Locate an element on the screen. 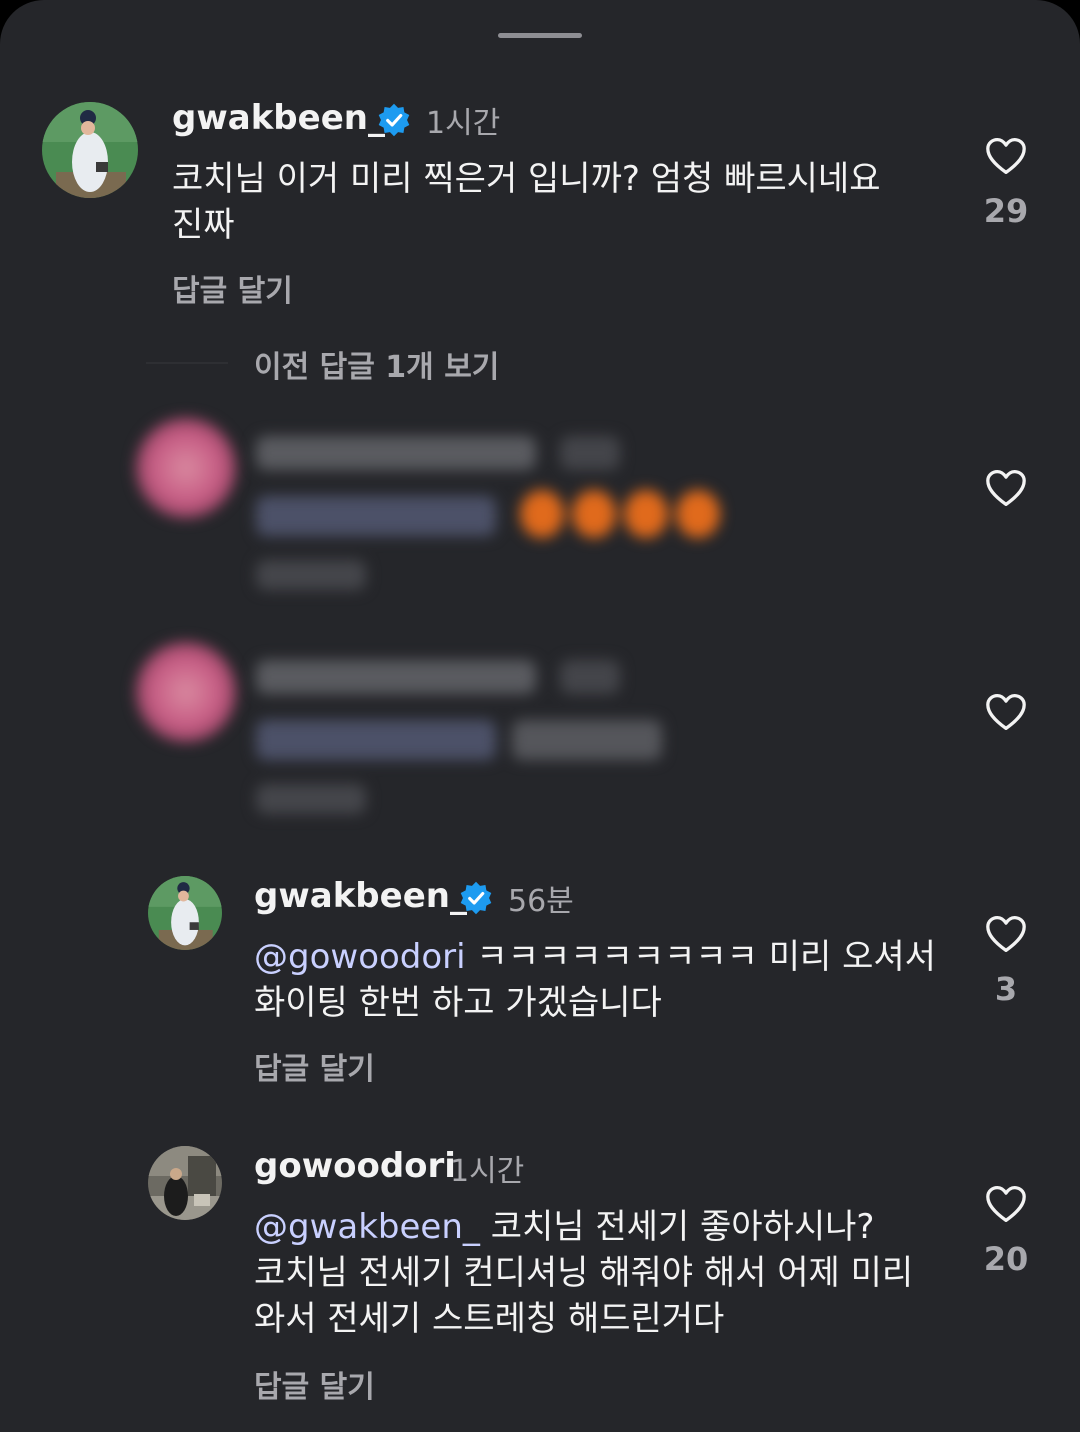 This screenshot has height=1432, width=1080. view-previous-replies-button: 이전 답글 1개 보기 is located at coordinates (376, 364).